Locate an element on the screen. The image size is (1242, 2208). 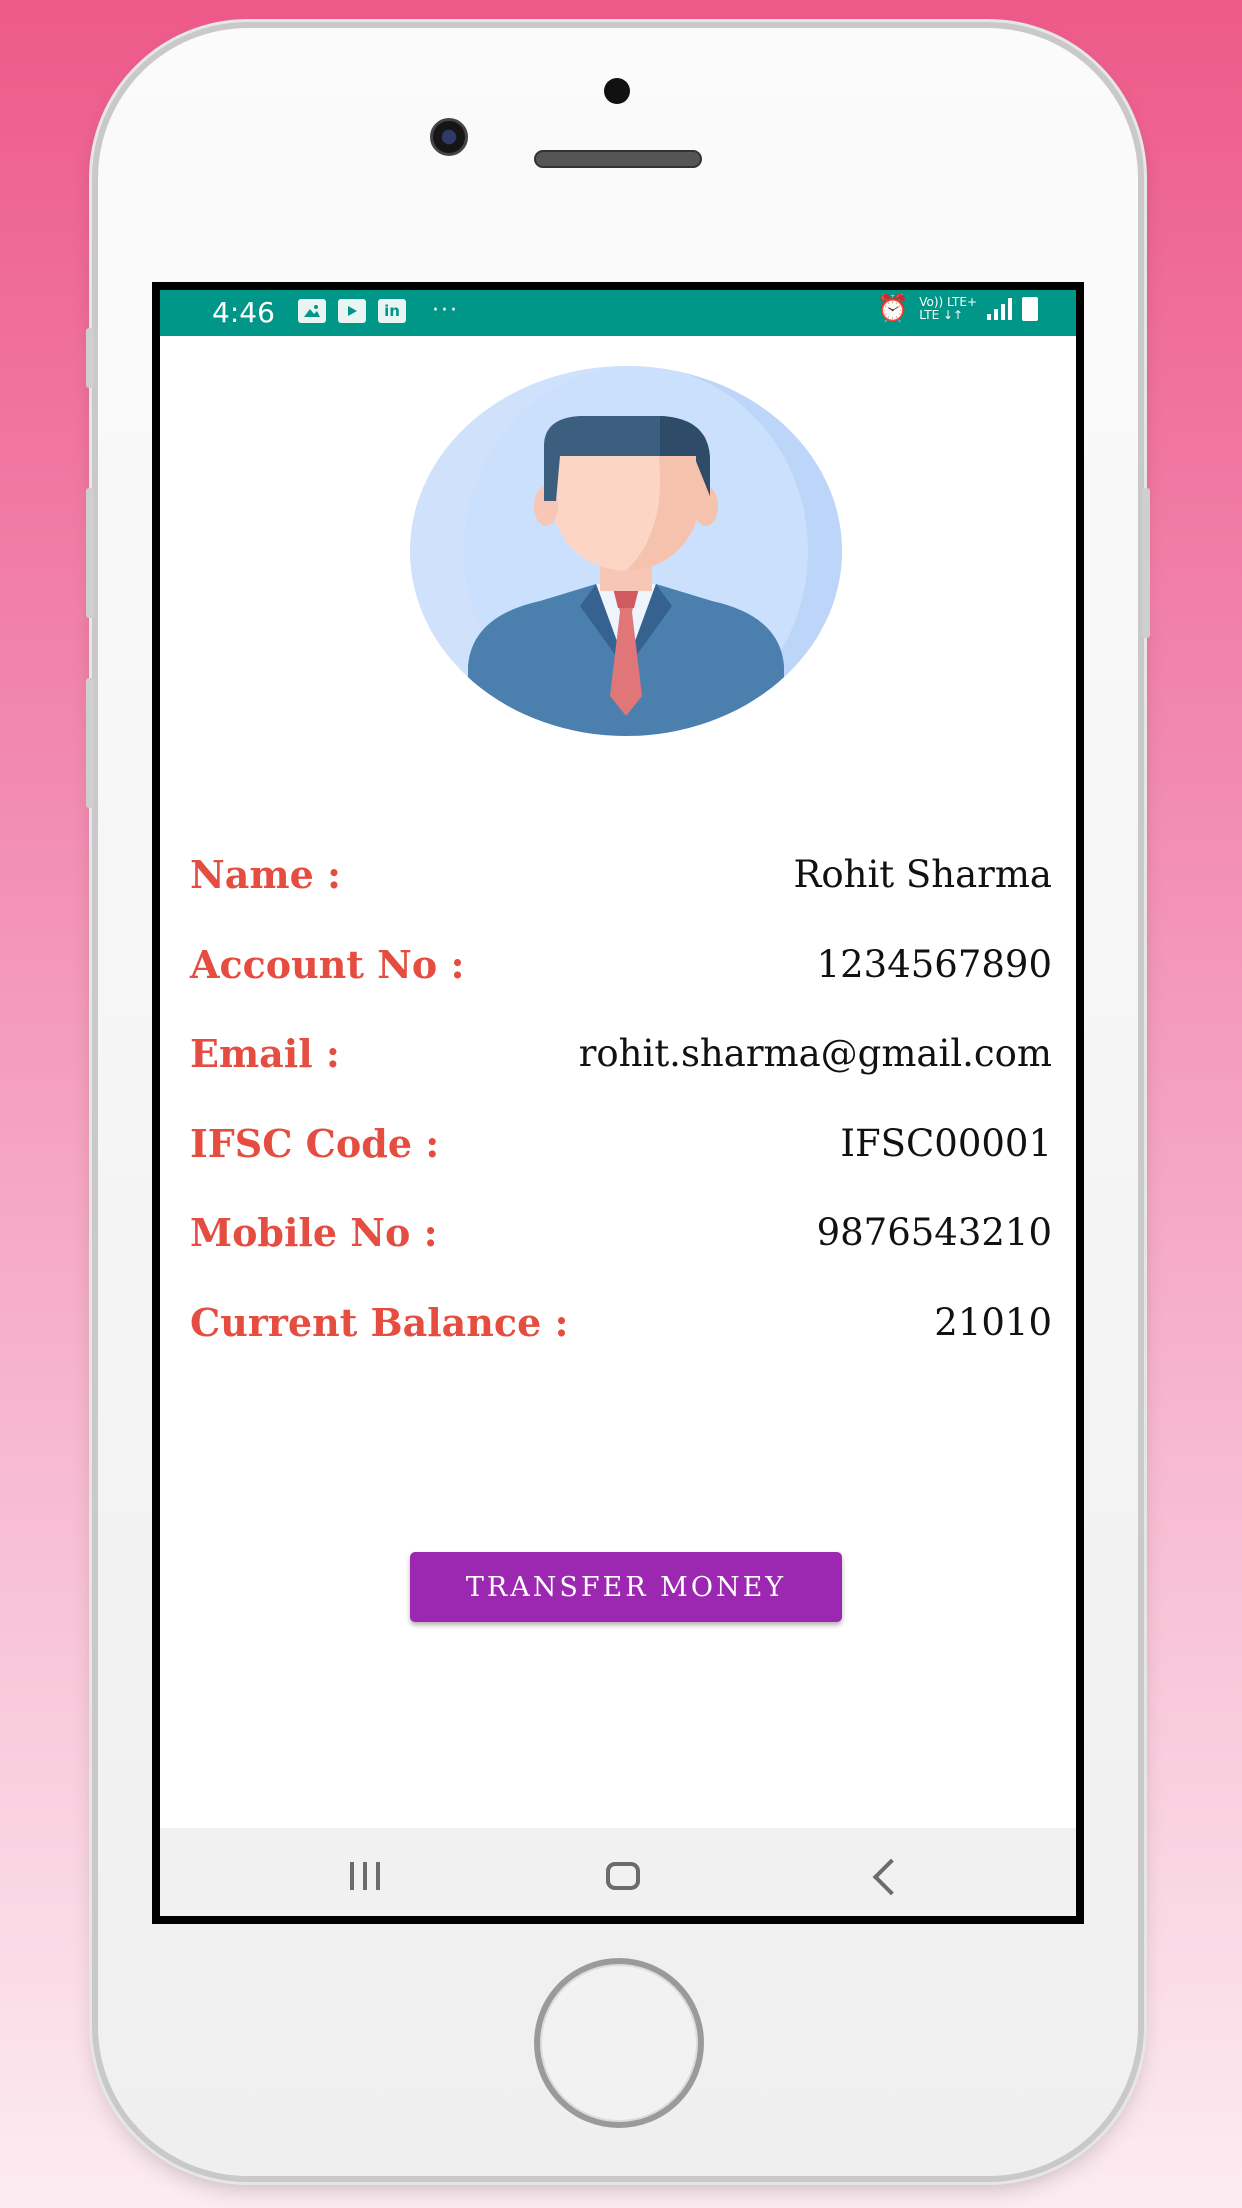
recent-apps-icon is located at coordinates (365, 1876).